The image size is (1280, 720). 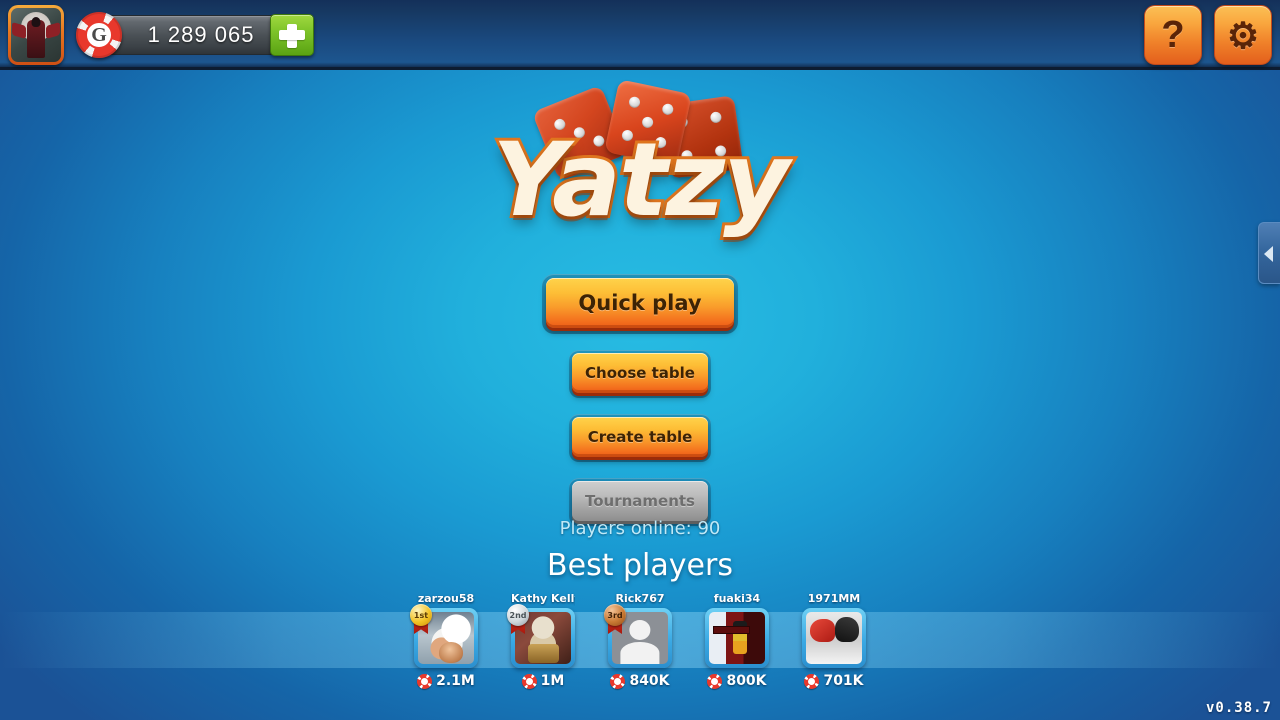 I want to click on logo-text: Yatzy, so click(x=640, y=180).